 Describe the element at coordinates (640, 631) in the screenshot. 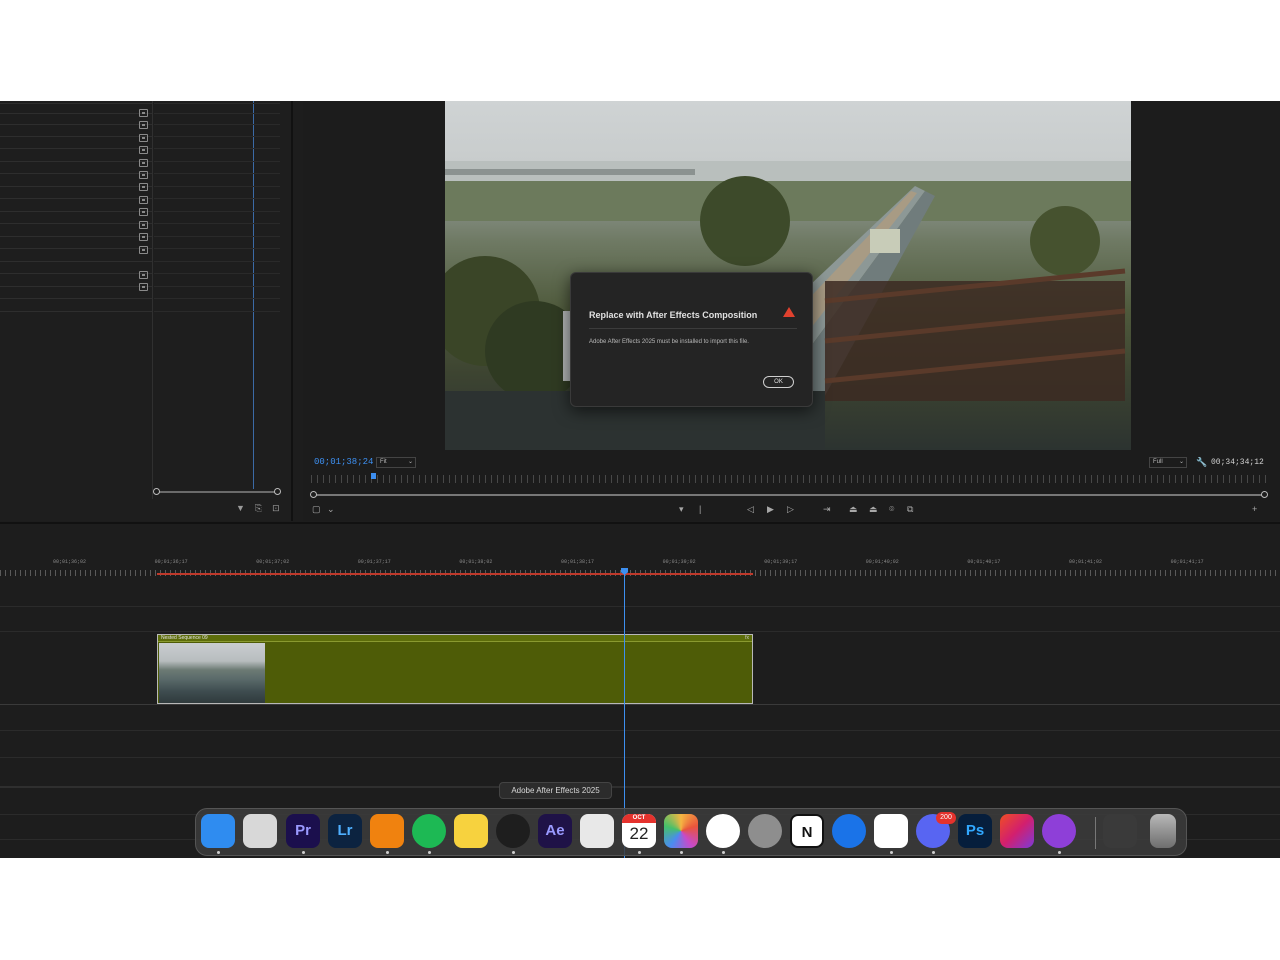

I see `track-divider` at that location.